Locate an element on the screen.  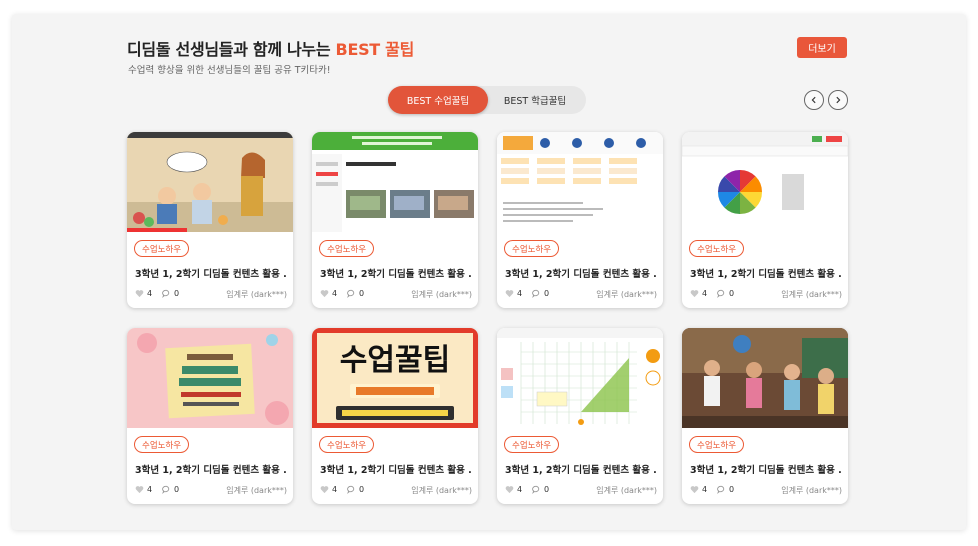
chevron-left-icon is located at coordinates (813, 100).